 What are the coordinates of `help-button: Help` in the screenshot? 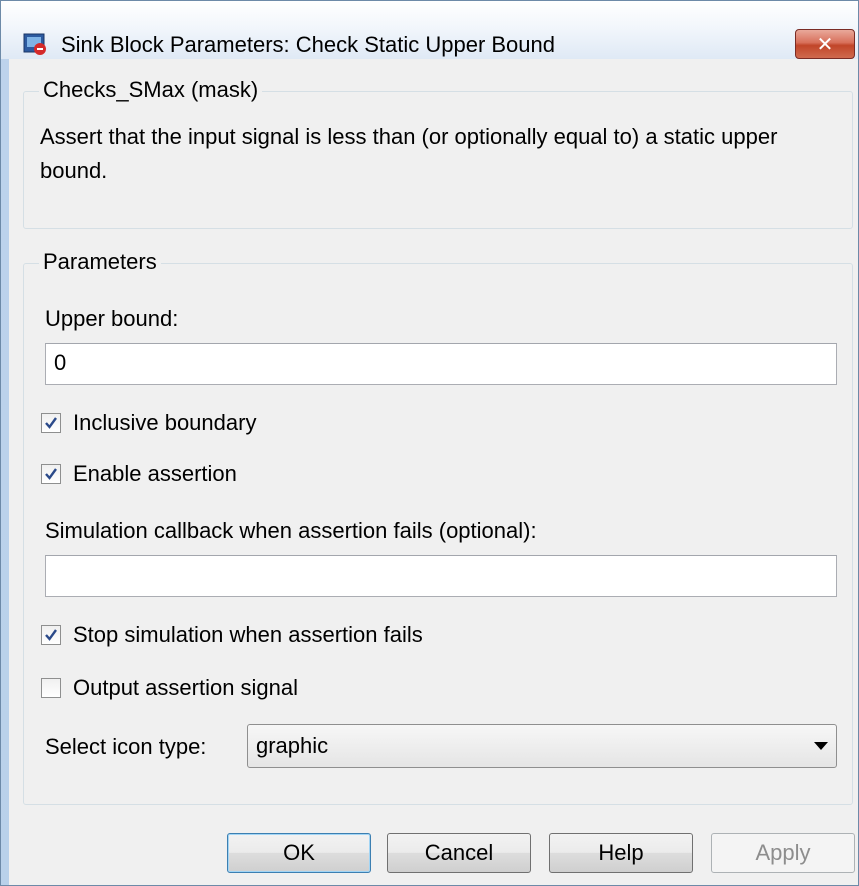 It's located at (621, 853).